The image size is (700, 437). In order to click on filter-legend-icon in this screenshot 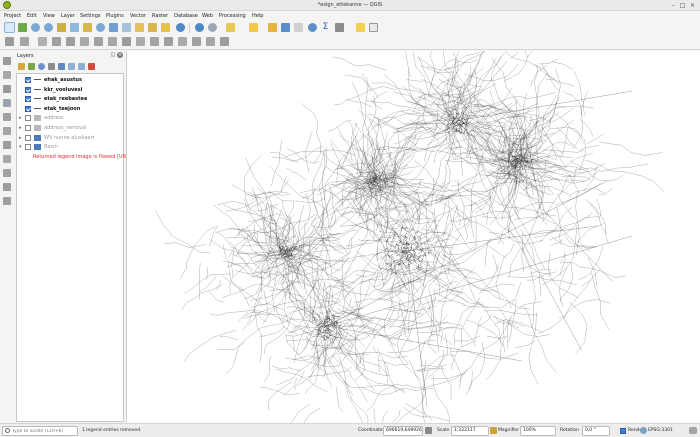, I will do `click(51, 66)`.